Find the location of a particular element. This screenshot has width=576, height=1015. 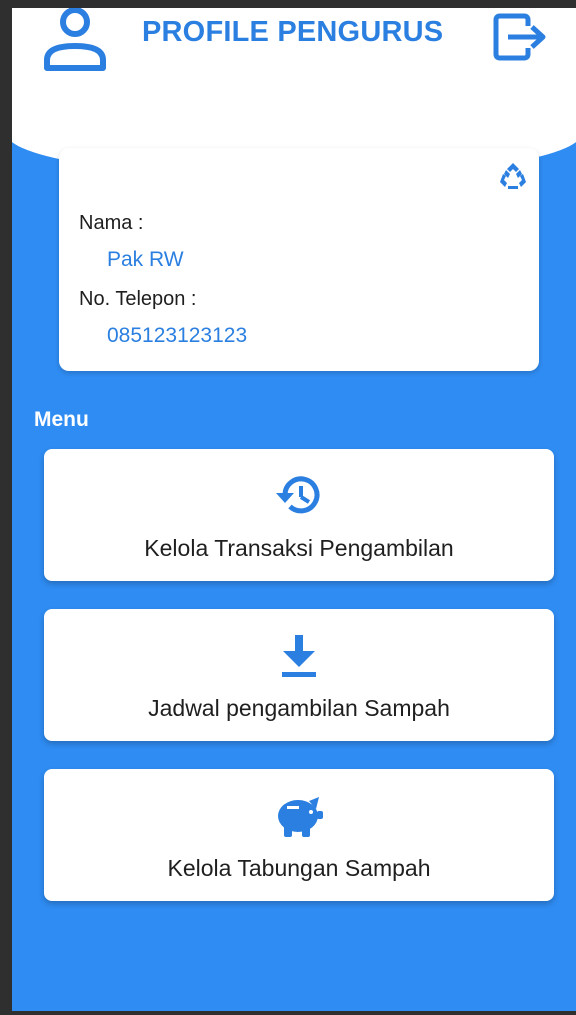

menu-item-kelola-transaksi: Kelola Transaksi Pengambilan is located at coordinates (299, 515).